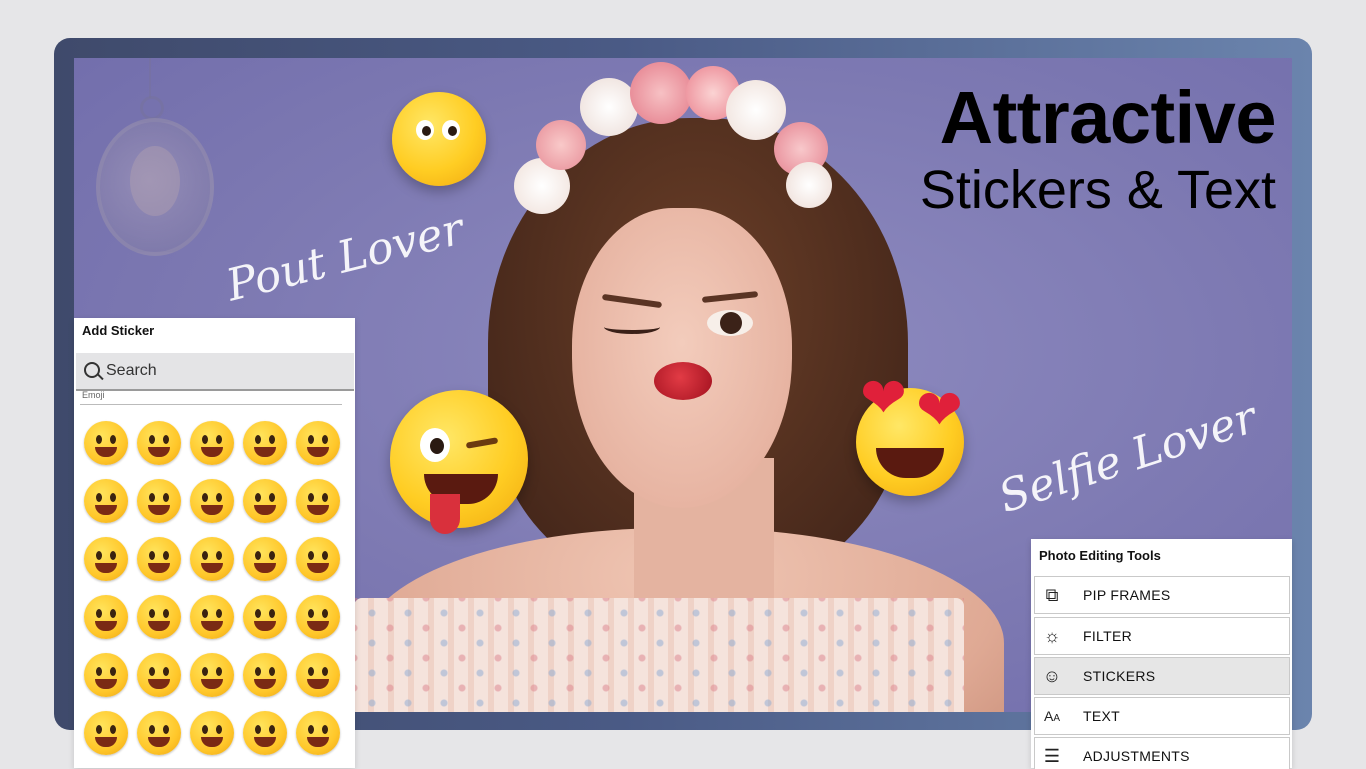 The image size is (1366, 769). What do you see at coordinates (1162, 595) in the screenshot?
I see `tool-pip-frames: ⧉ PIP FRAMES` at bounding box center [1162, 595].